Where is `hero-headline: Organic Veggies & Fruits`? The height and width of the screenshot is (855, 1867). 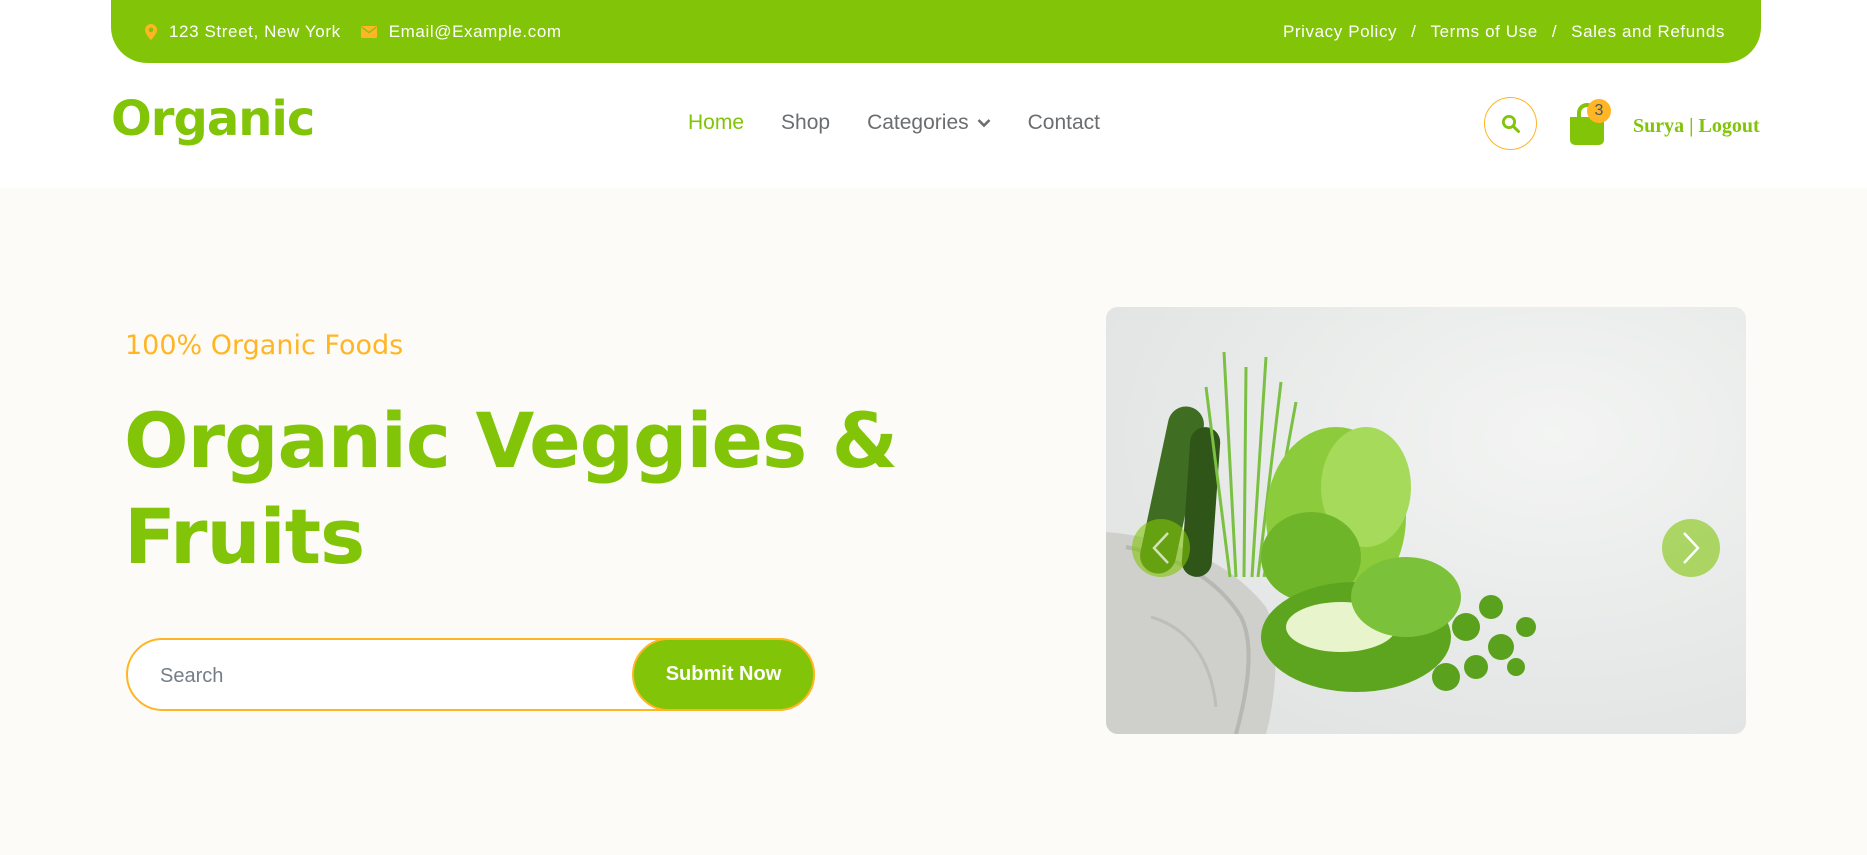
hero-headline: Organic Veggies & Fruits is located at coordinates (524, 489).